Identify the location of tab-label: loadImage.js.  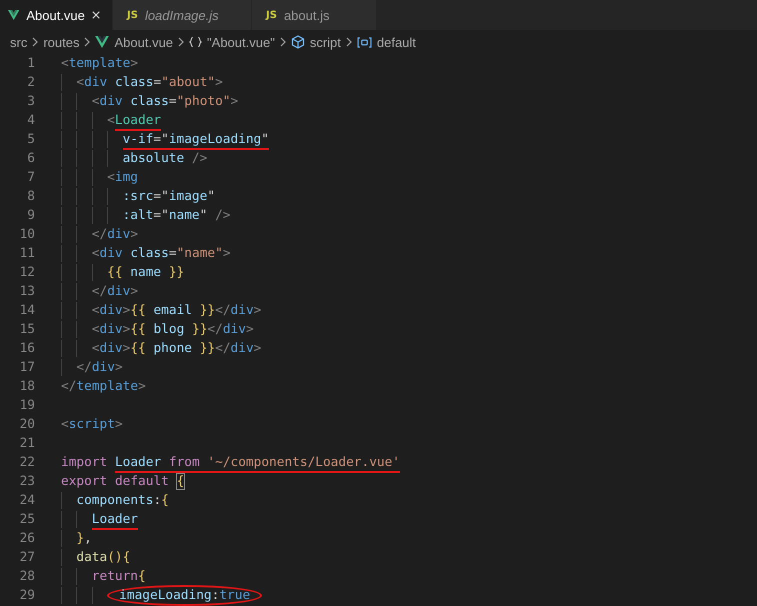
(181, 15).